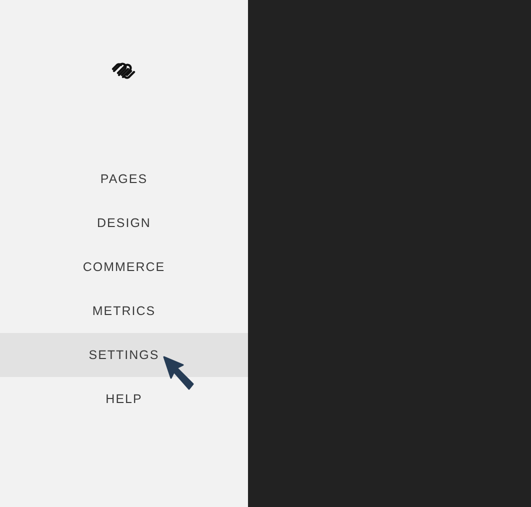 This screenshot has height=507, width=531. I want to click on sidebar-item: DESIGN, so click(124, 223).